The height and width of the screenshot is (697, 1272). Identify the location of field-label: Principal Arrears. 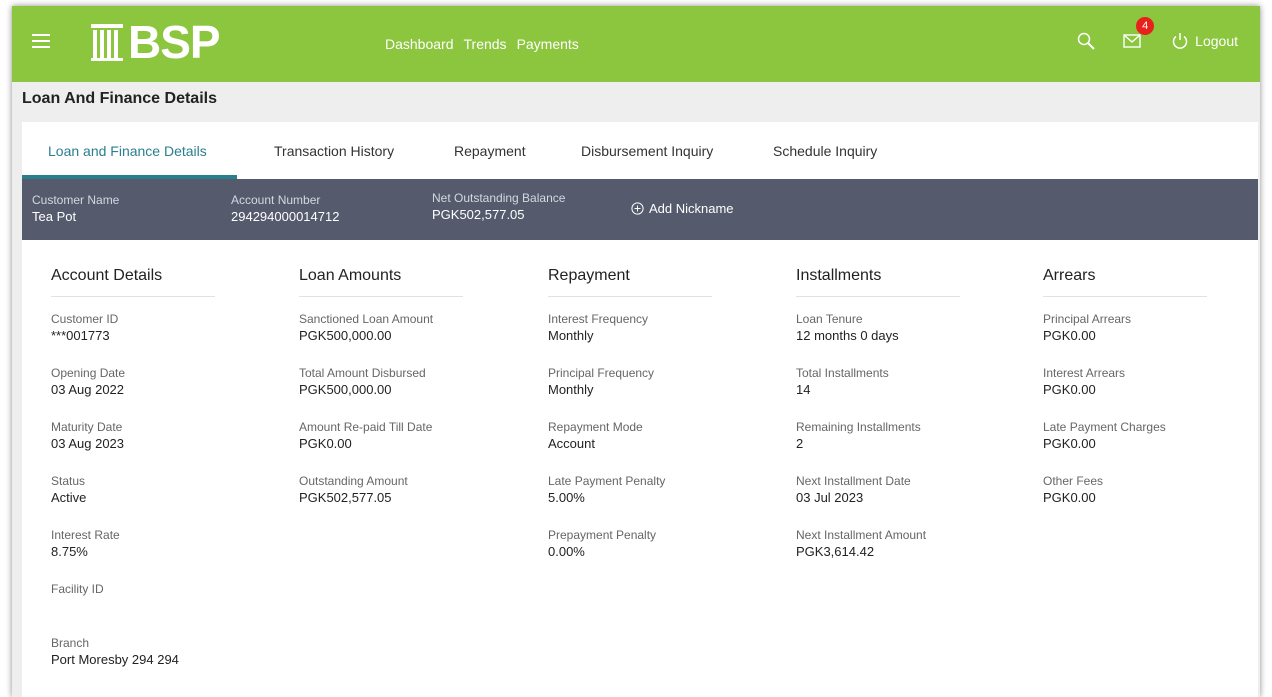
(1087, 319).